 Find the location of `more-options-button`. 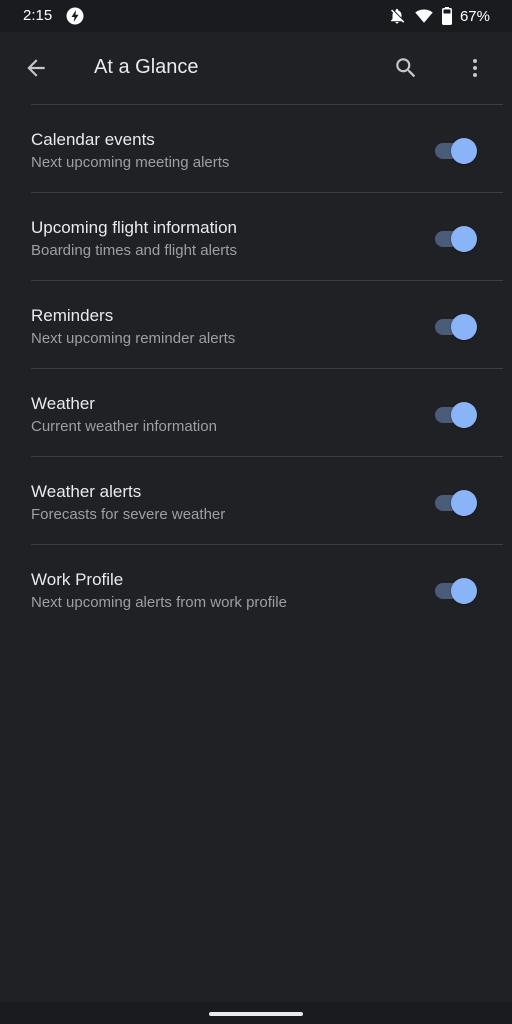

more-options-button is located at coordinates (475, 68).